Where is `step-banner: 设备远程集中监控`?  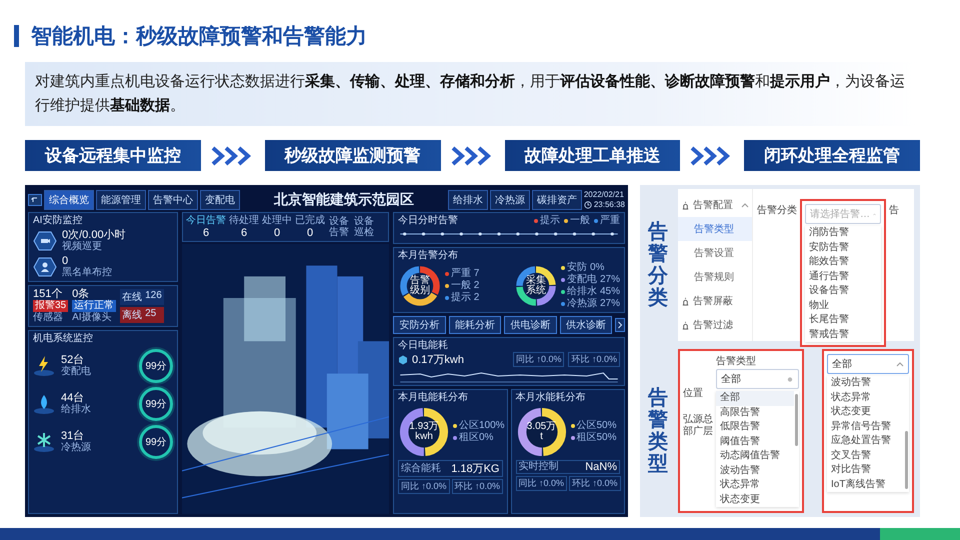
step-banner: 设备远程集中监控 is located at coordinates (113, 155).